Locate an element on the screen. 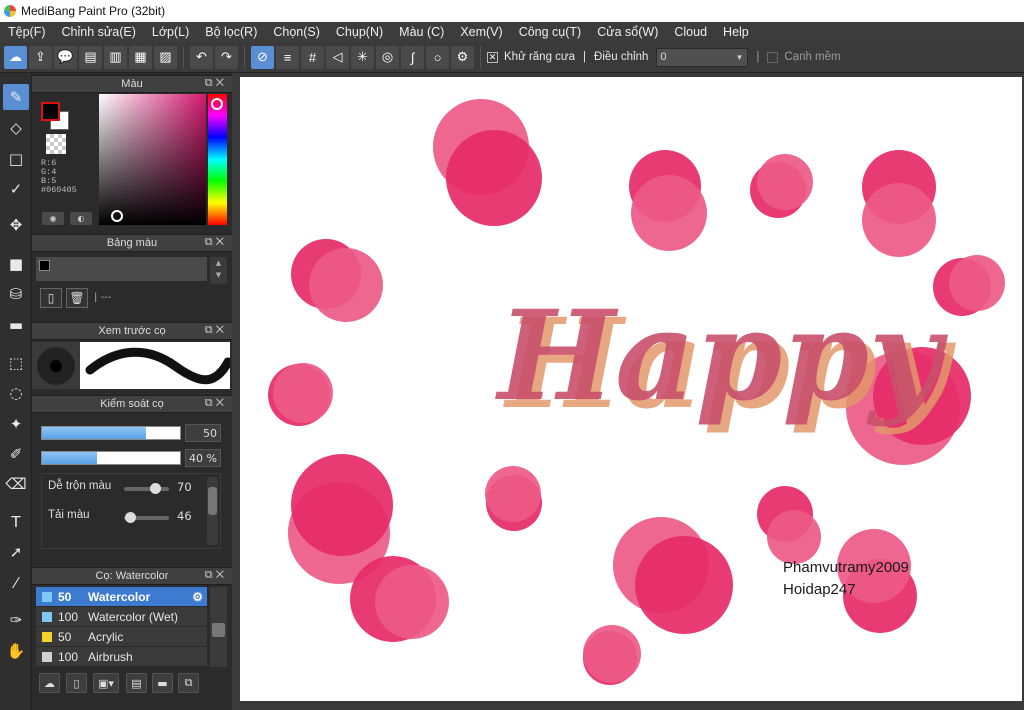 This screenshot has width=1024, height=710. palette-row is located at coordinates (121, 269).